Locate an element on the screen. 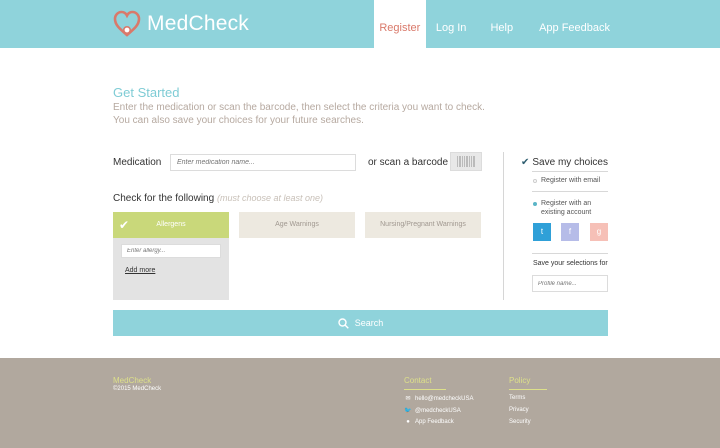  nav-register: Register is located at coordinates (399, 24).